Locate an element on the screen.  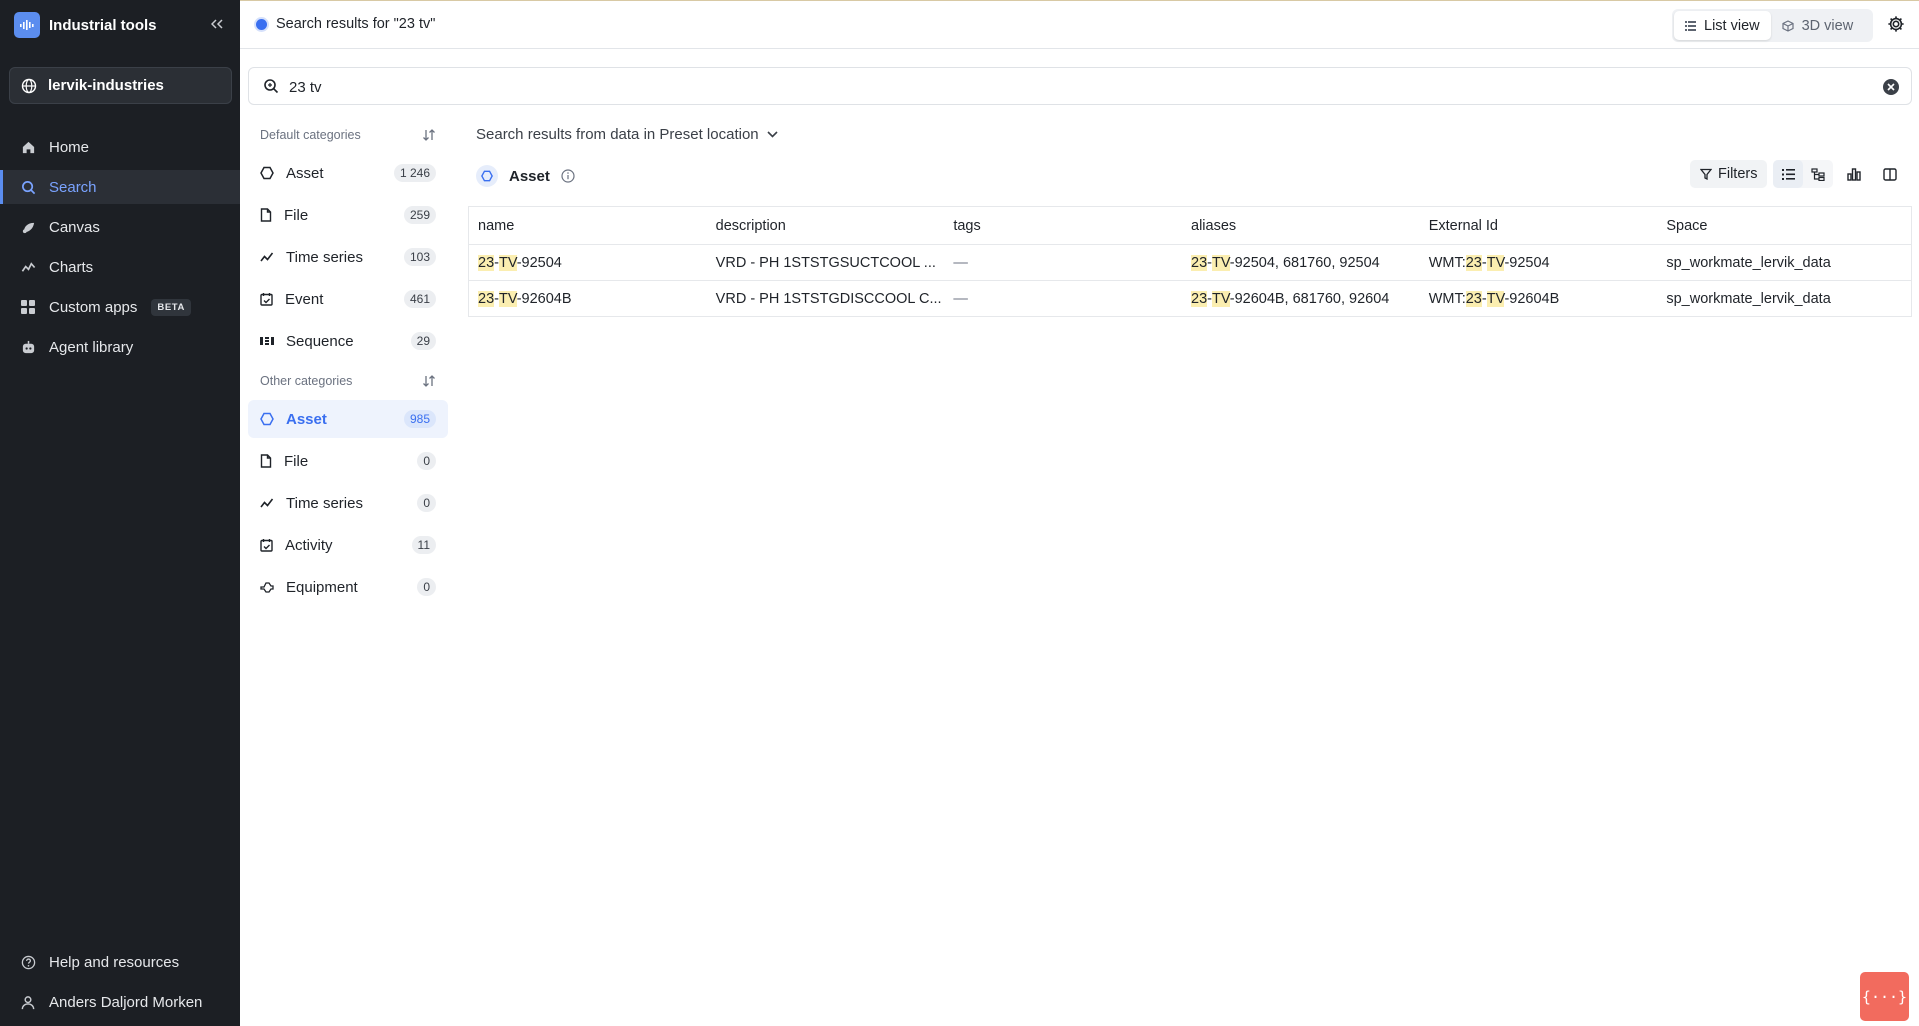
split-panel-button is located at coordinates (1890, 174).